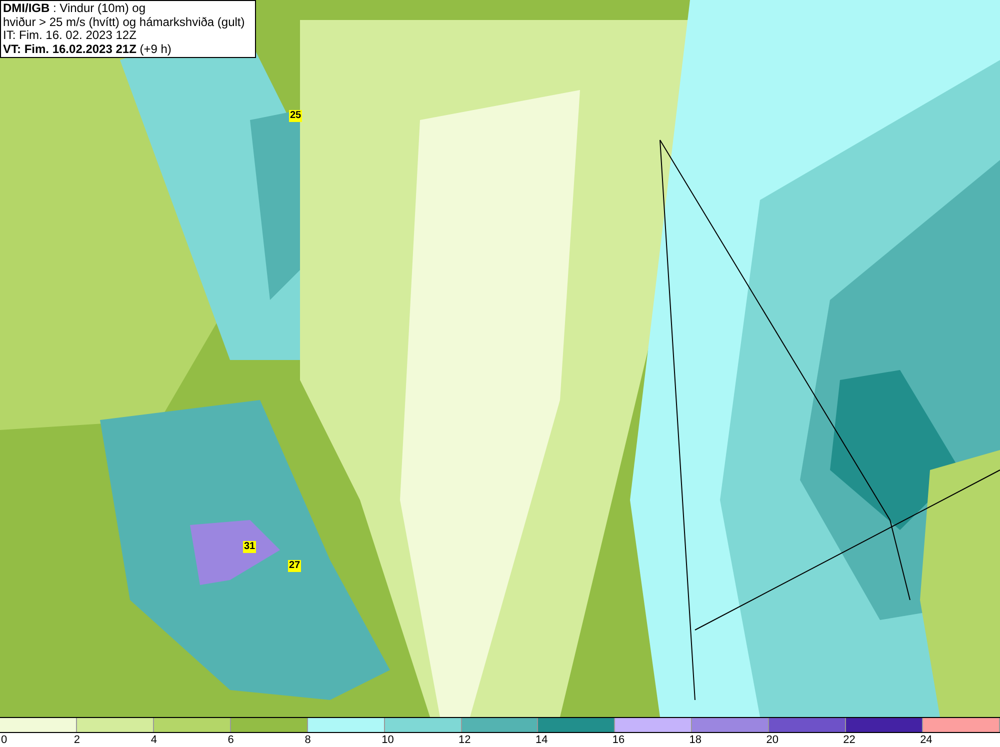  What do you see at coordinates (464, 740) in the screenshot?
I see `scale-label: 12` at bounding box center [464, 740].